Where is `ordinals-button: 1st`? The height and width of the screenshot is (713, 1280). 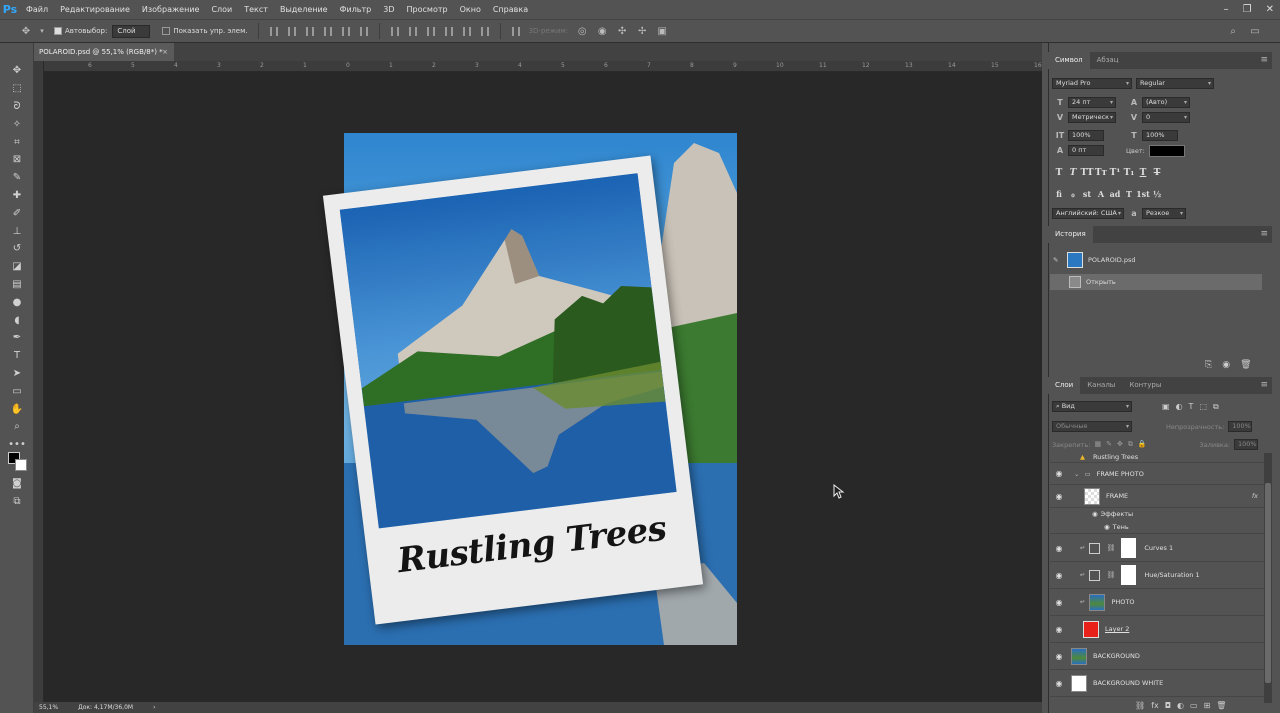 ordinals-button: 1st is located at coordinates (1143, 194).